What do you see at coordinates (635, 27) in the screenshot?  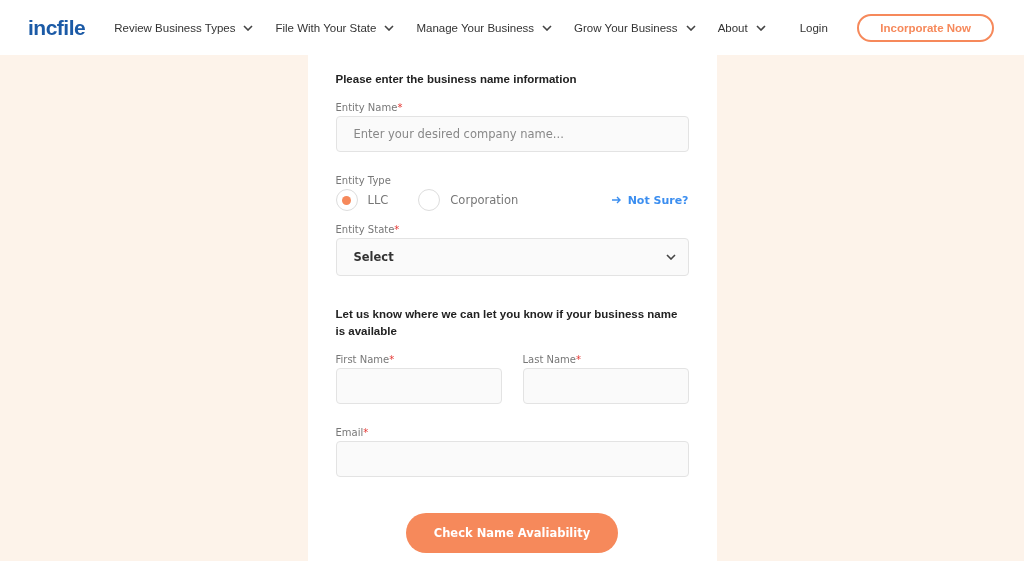 I see `nav-link: Grow Your Business` at bounding box center [635, 27].